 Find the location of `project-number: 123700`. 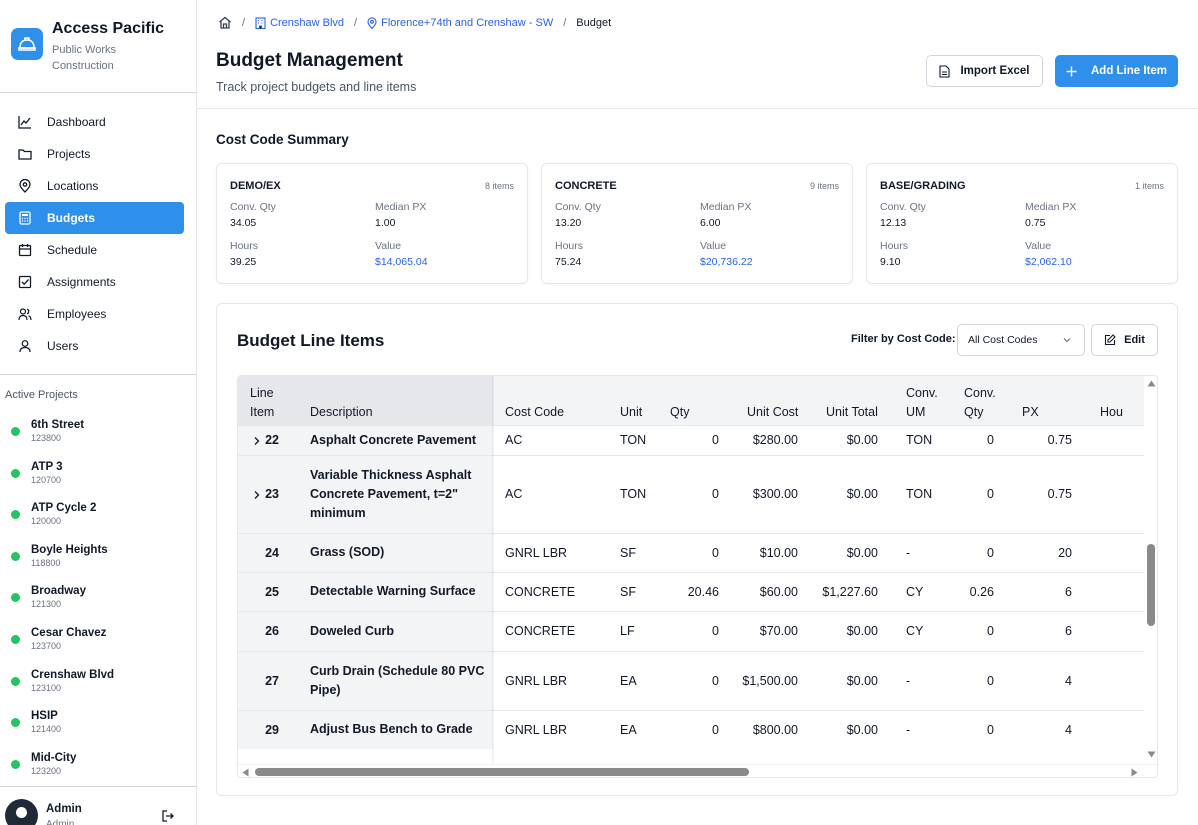

project-number: 123700 is located at coordinates (46, 645).